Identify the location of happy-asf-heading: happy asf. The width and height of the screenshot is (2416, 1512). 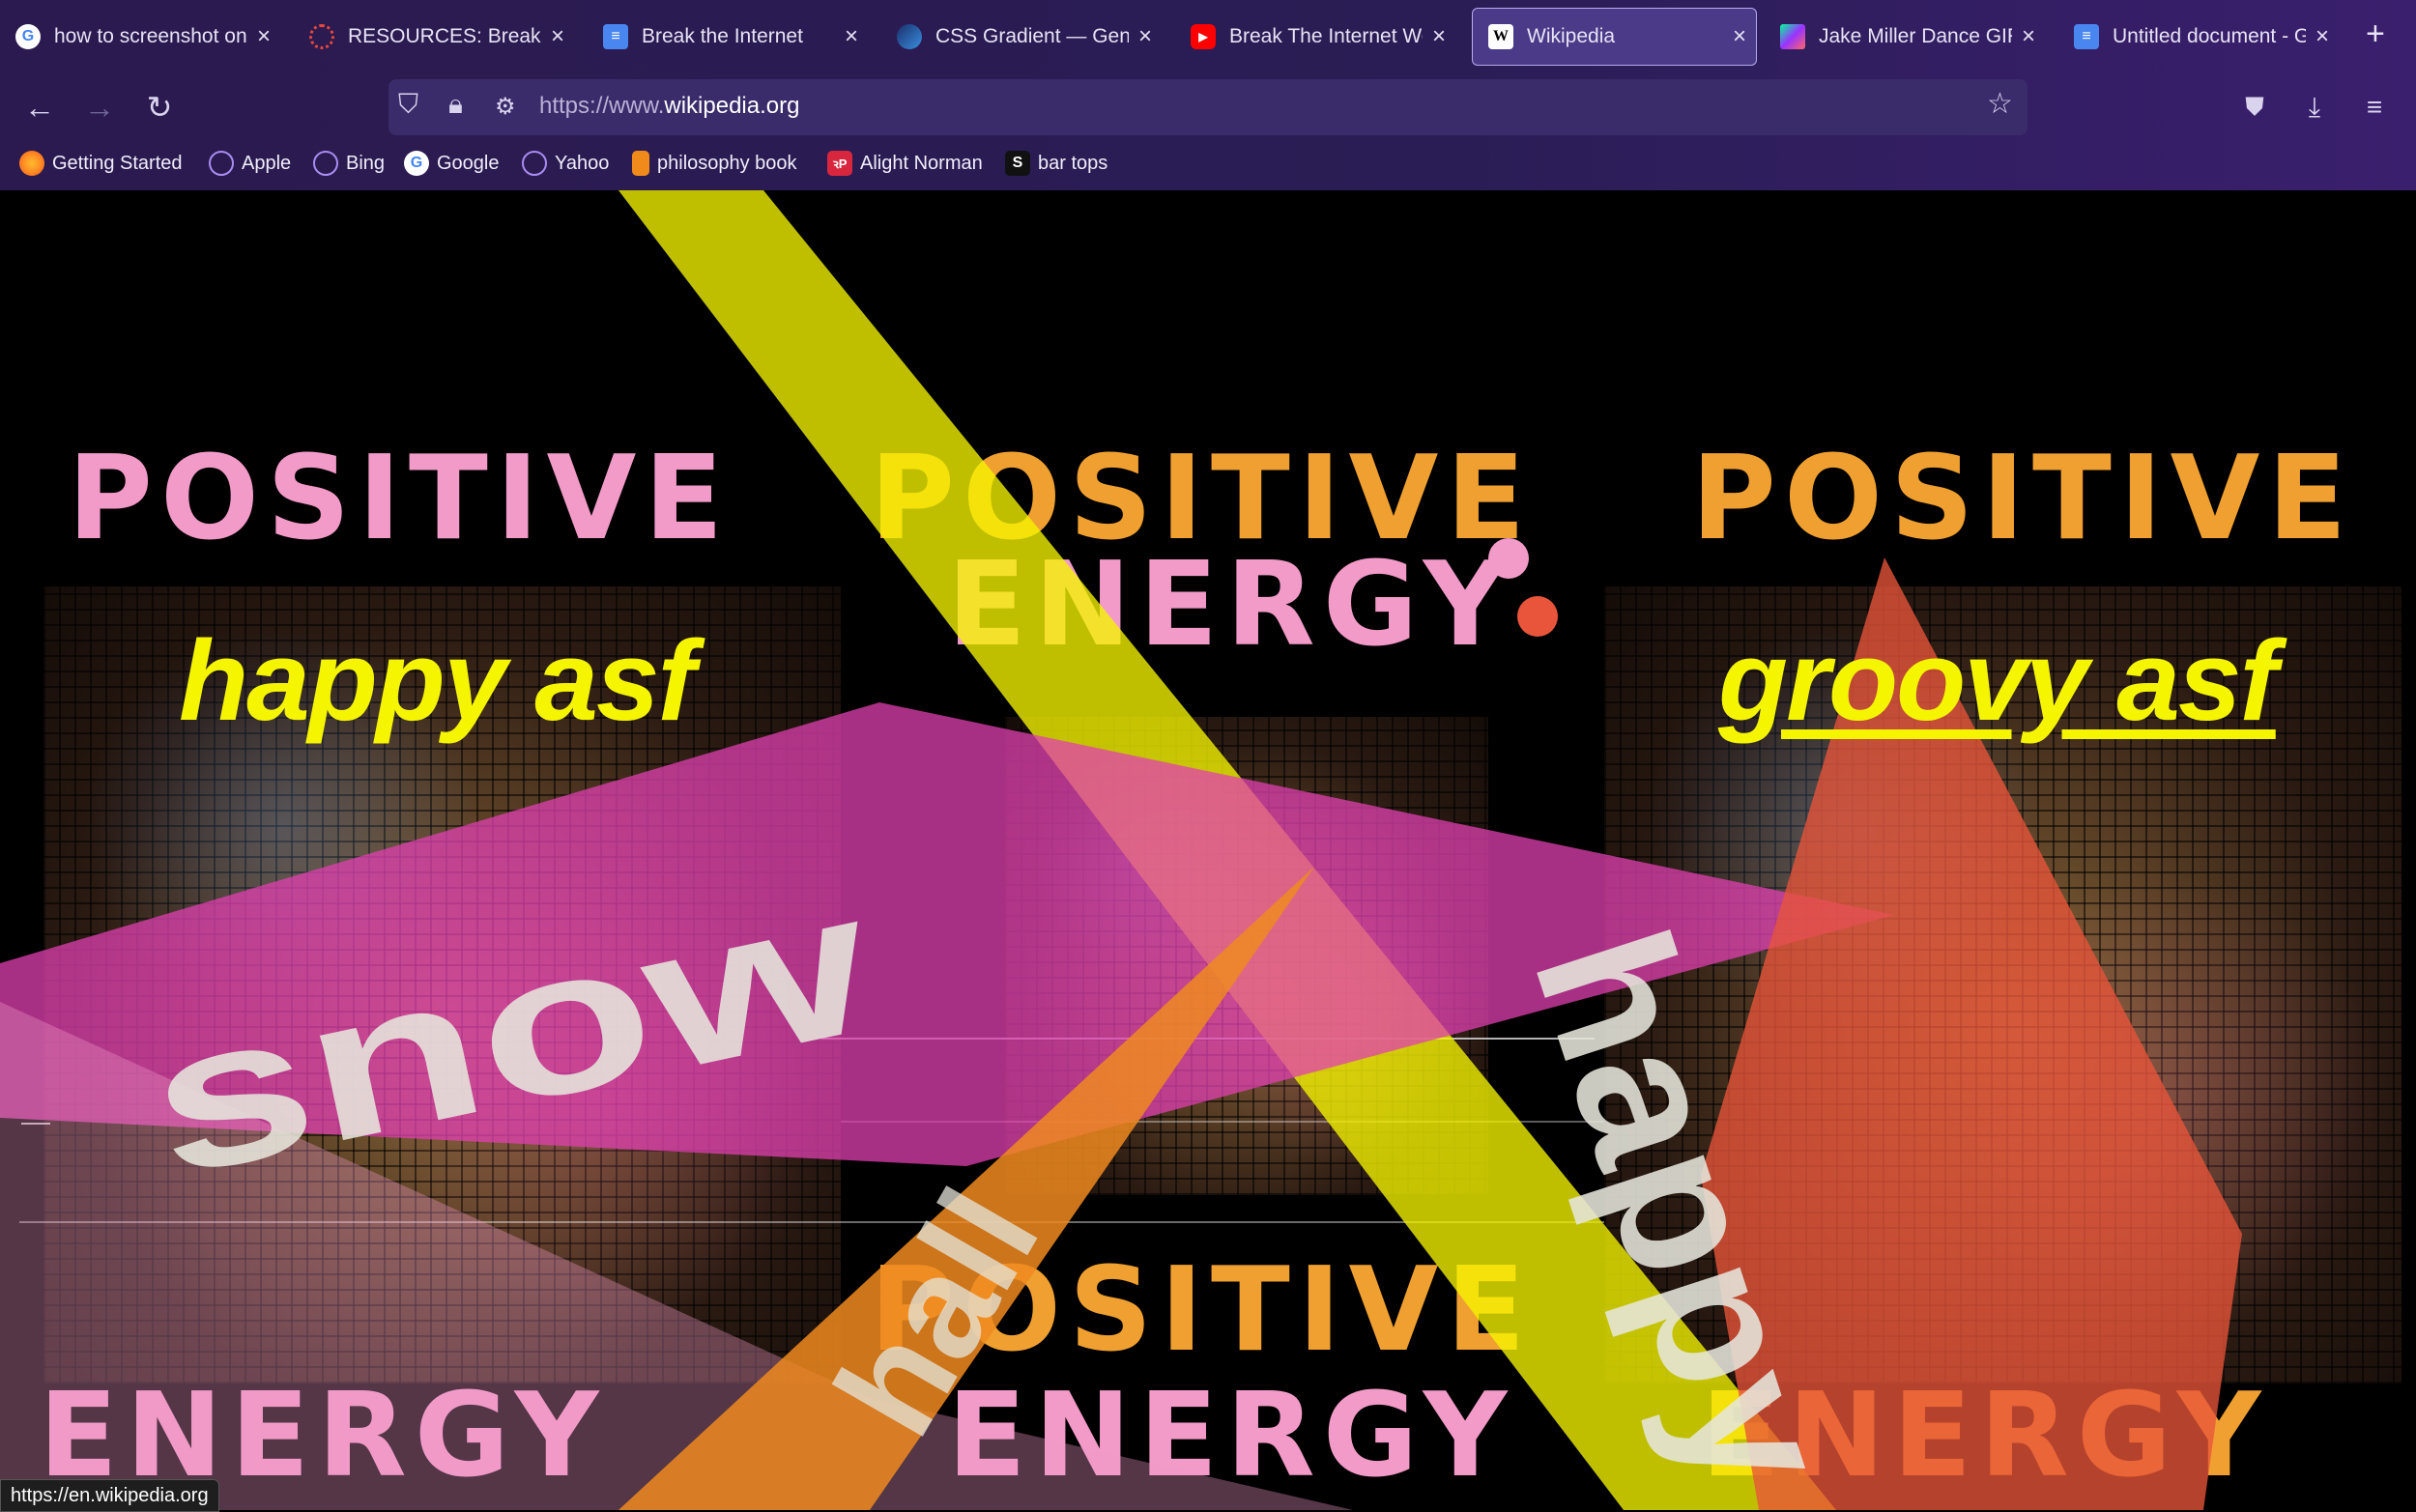
(437, 681).